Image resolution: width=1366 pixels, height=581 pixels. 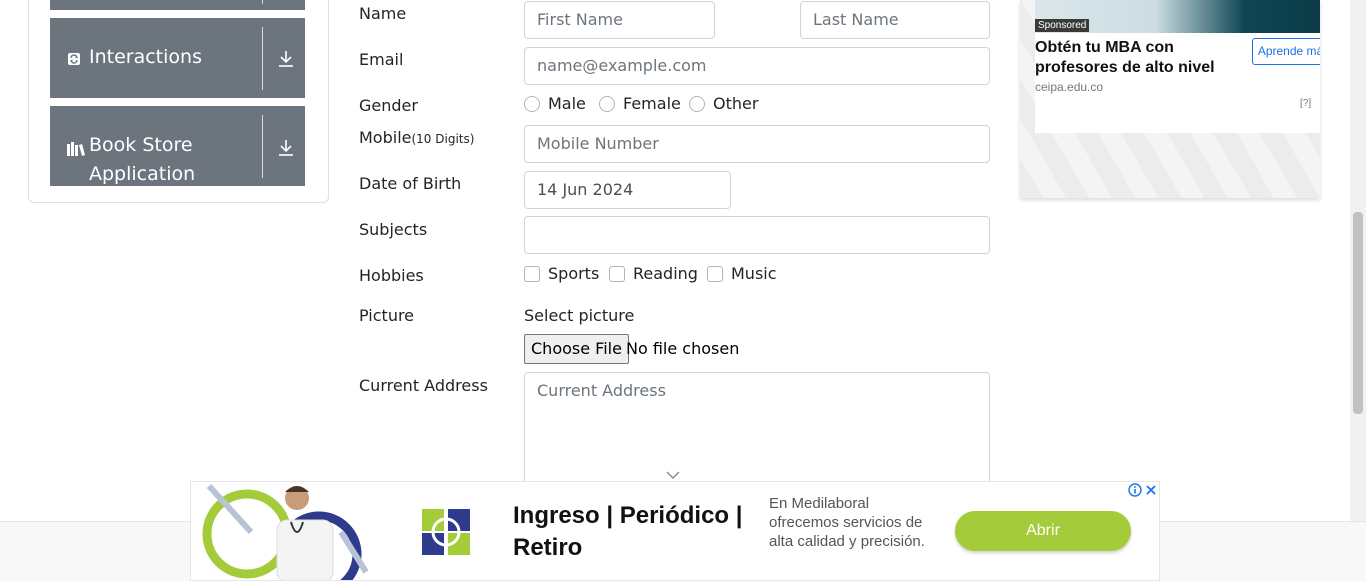 I want to click on books-icon, so click(x=76, y=150).